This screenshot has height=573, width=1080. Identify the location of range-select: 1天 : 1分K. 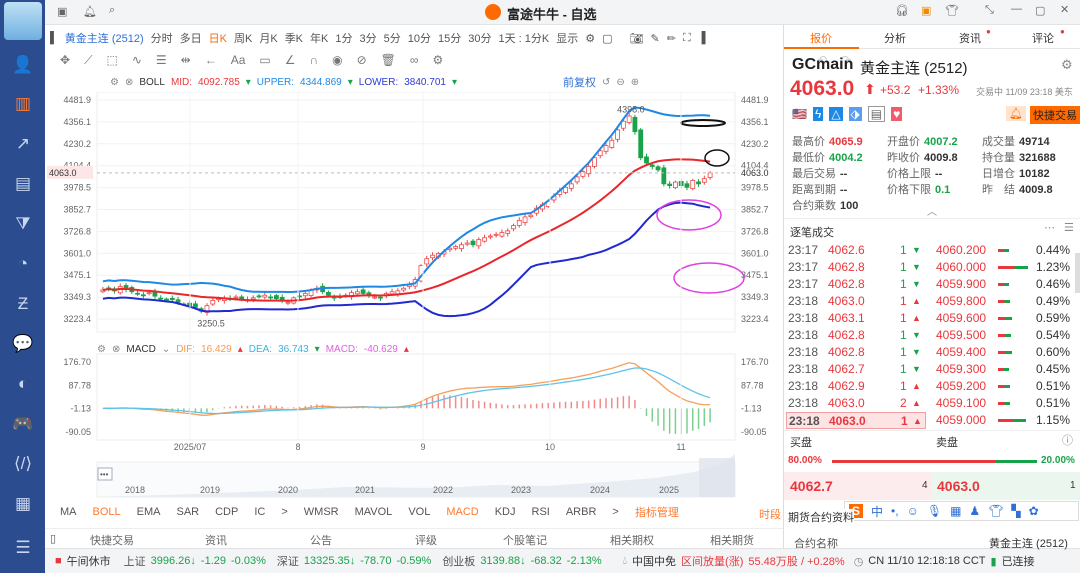
(524, 38).